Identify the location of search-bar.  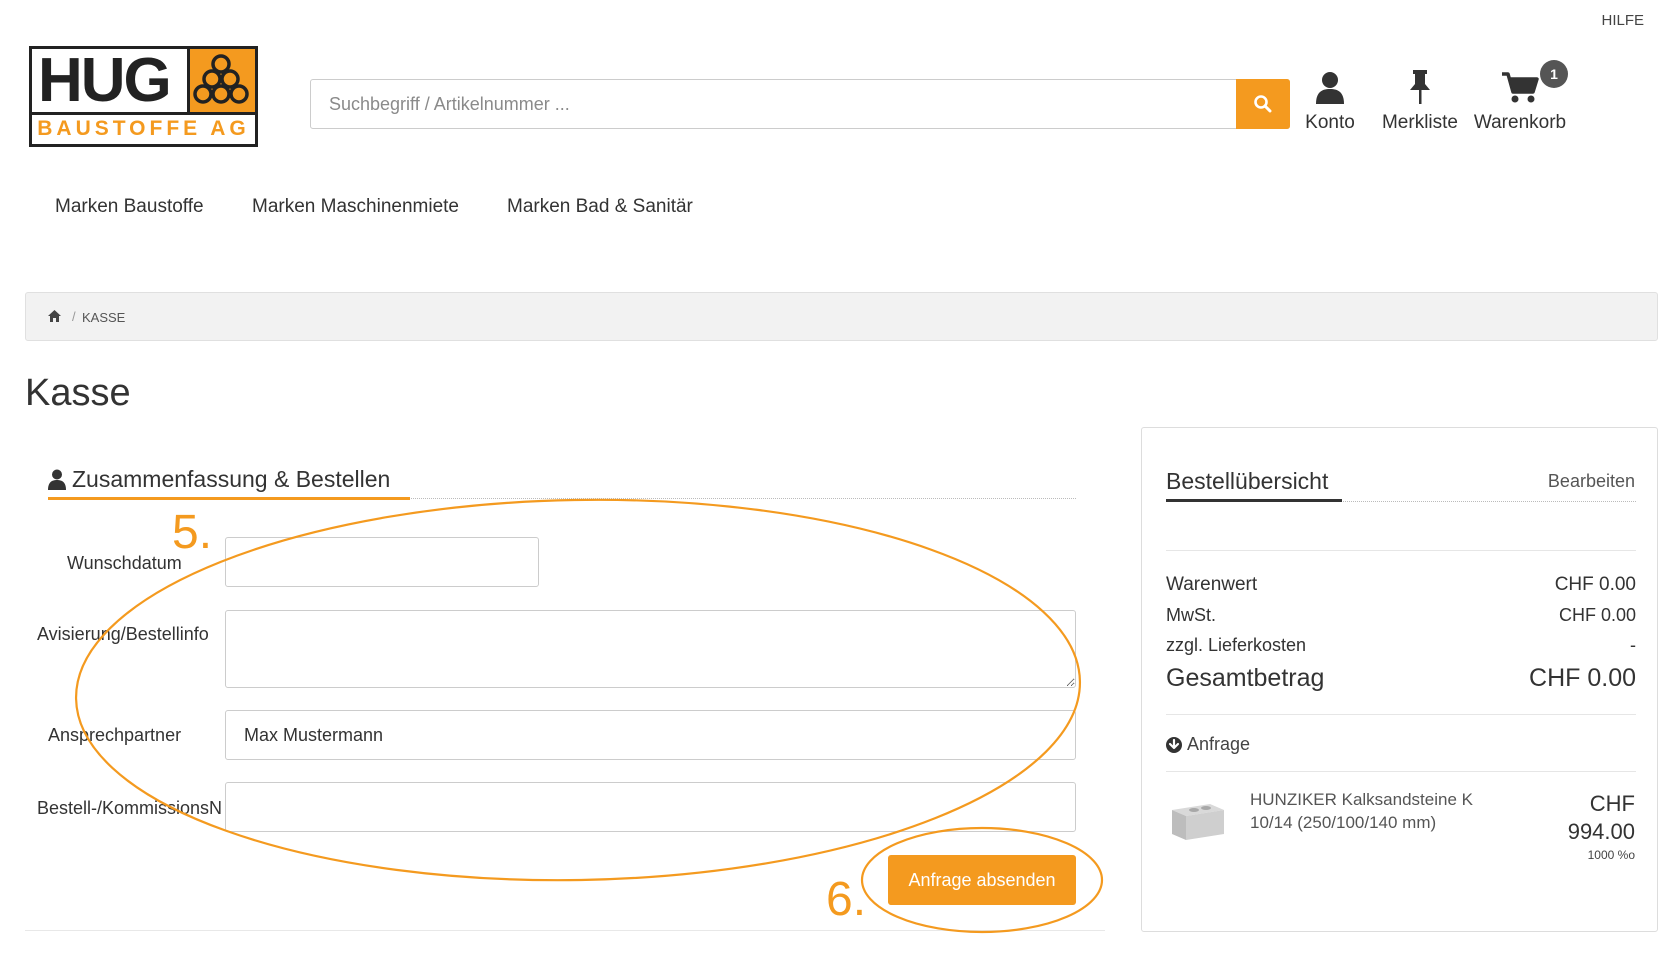
(800, 104).